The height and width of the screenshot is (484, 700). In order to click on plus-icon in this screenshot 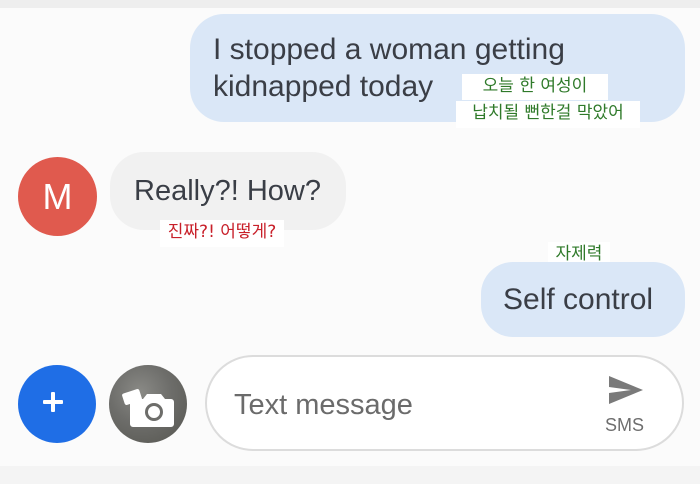, I will do `click(53, 402)`.